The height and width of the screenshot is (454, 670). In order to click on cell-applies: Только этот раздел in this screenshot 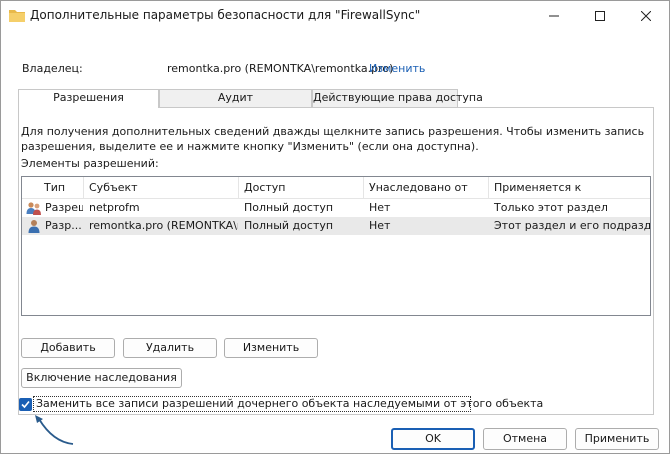, I will do `click(551, 207)`.